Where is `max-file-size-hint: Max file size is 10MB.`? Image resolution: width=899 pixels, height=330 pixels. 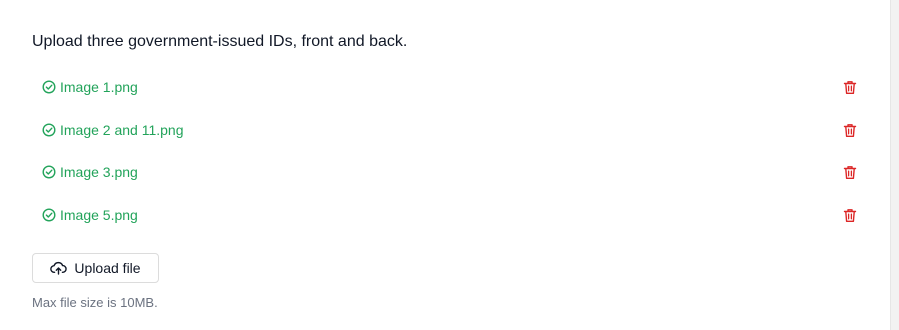
max-file-size-hint: Max file size is 10MB. is located at coordinates (95, 302).